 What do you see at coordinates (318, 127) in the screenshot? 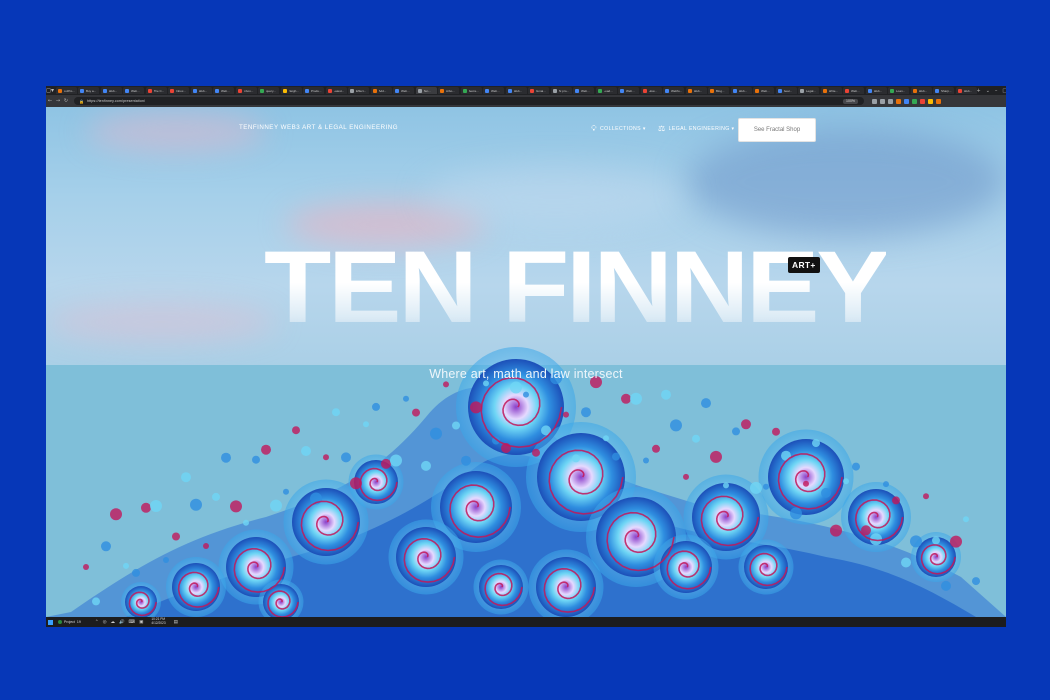
I see `site-brand: TENFINNEY WEB3 ART & LEGAL ENGINEERING` at bounding box center [318, 127].